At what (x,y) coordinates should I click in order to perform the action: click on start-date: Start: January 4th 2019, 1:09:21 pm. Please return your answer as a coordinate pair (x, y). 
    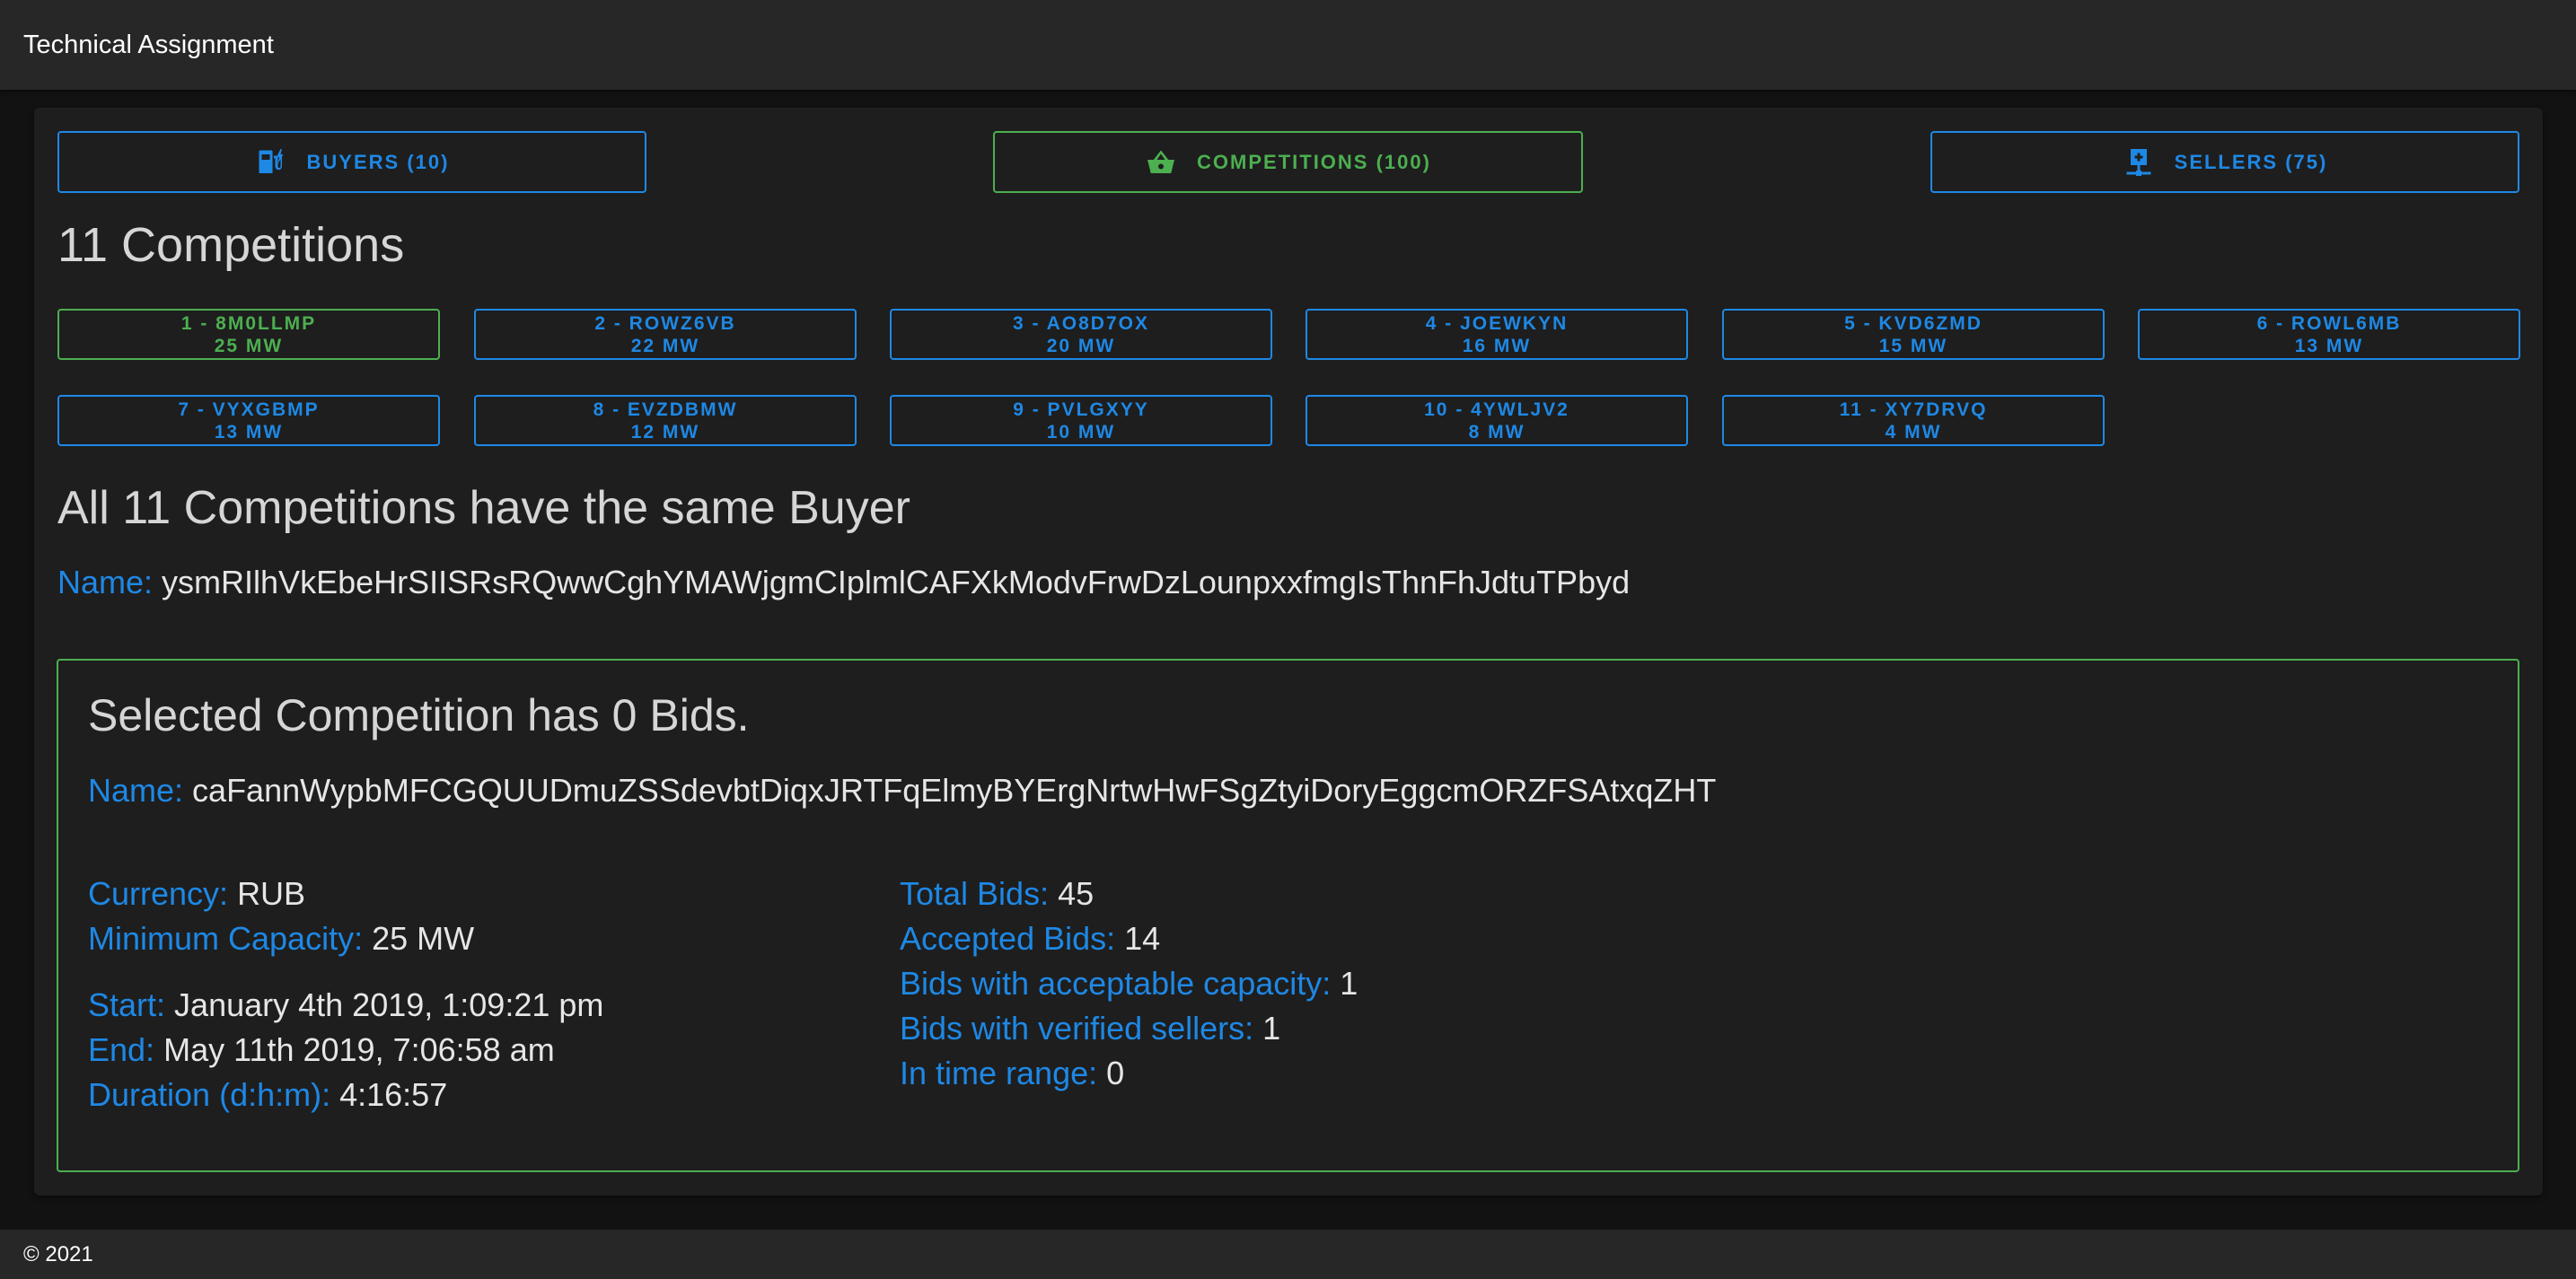
    Looking at the image, I should click on (346, 1005).